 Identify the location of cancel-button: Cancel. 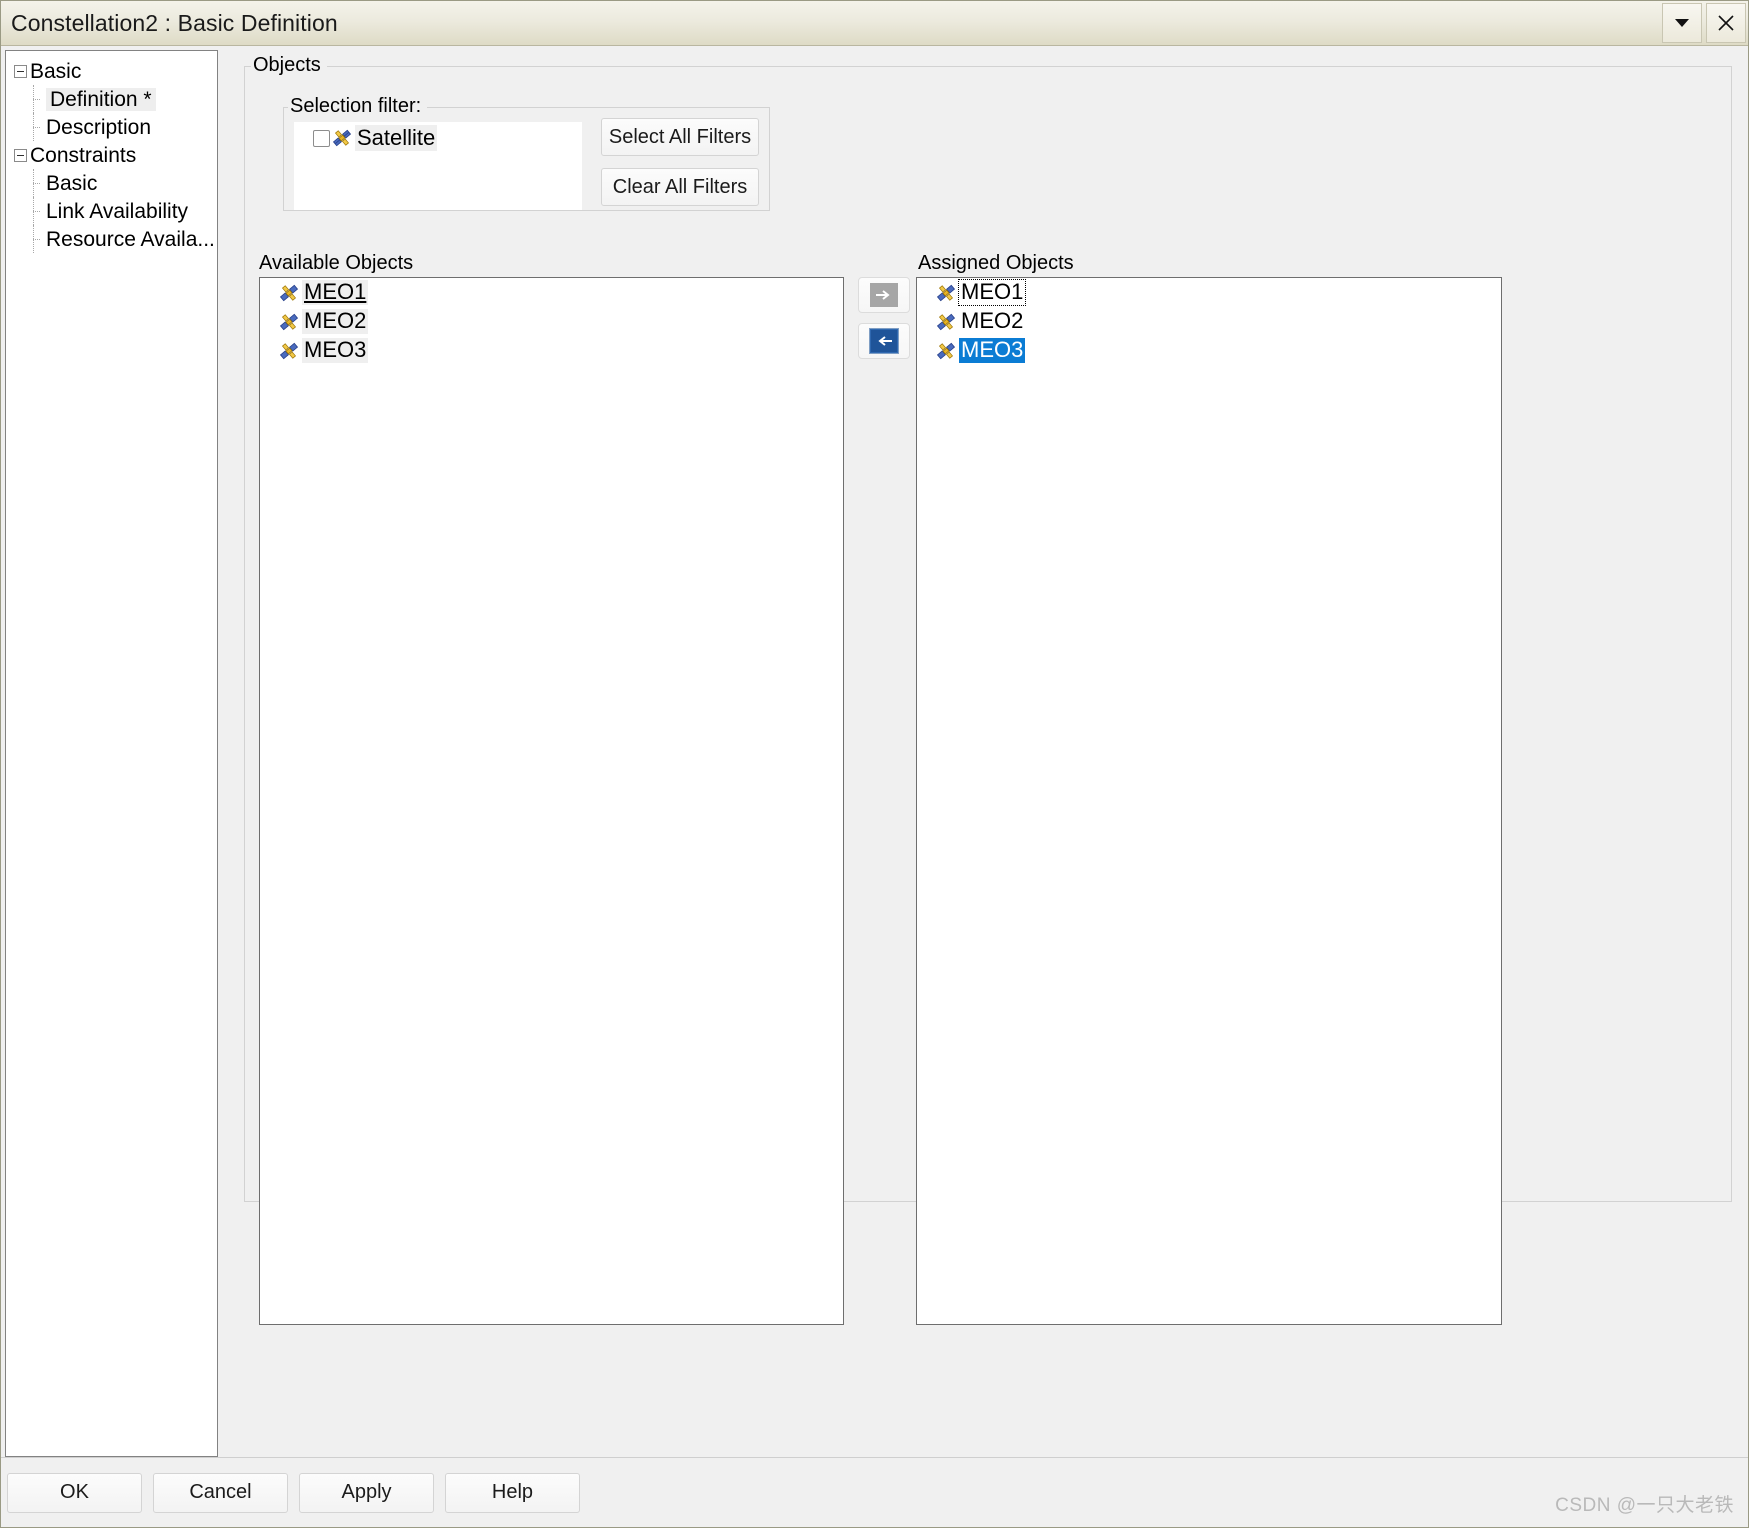
(220, 1492).